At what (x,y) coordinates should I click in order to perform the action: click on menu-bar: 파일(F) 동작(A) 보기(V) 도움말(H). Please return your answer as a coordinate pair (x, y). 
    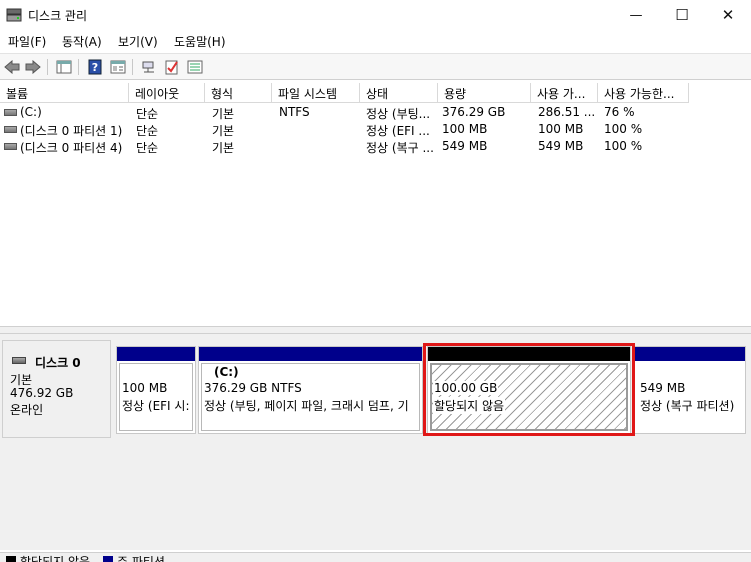
    Looking at the image, I should click on (375, 41).